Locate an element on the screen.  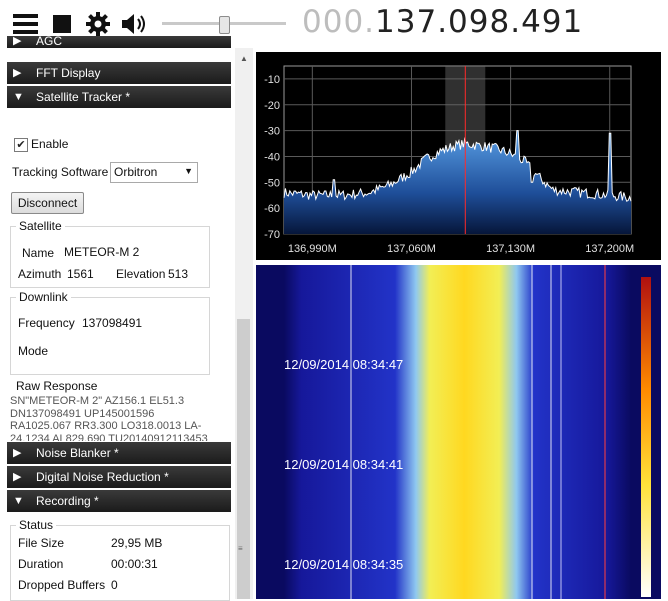
enable-label: Enable is located at coordinates (50, 144).